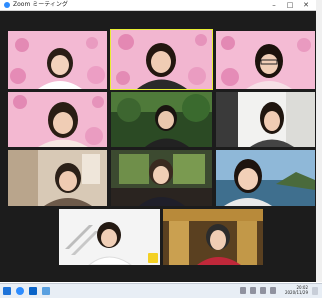 The width and height of the screenshot is (322, 298). What do you see at coordinates (290, 5) in the screenshot?
I see `maximize-button: □` at bounding box center [290, 5].